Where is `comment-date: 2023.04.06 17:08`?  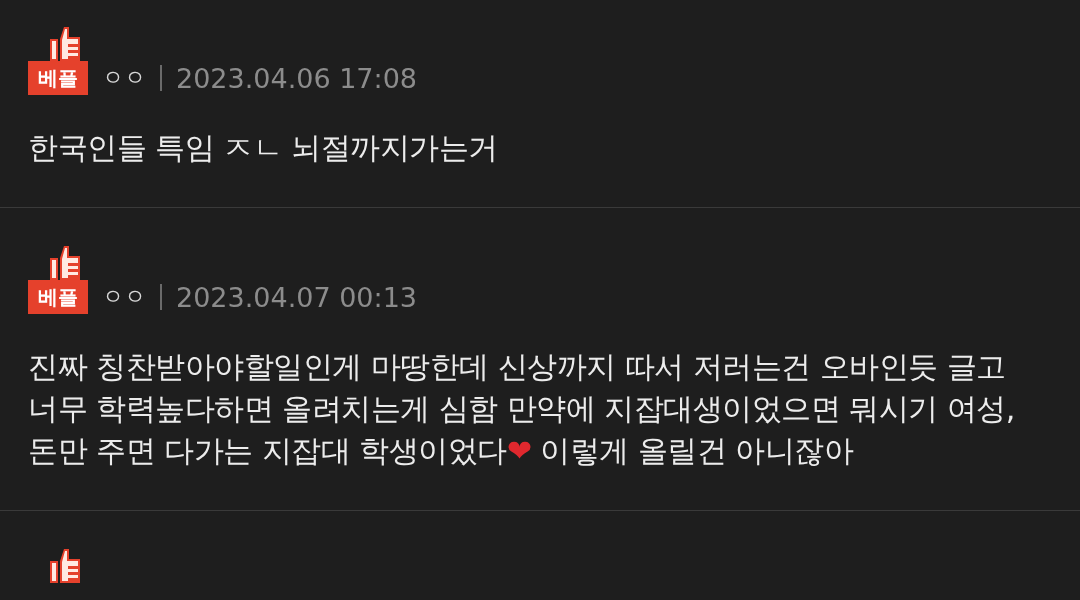 comment-date: 2023.04.06 17:08 is located at coordinates (296, 78).